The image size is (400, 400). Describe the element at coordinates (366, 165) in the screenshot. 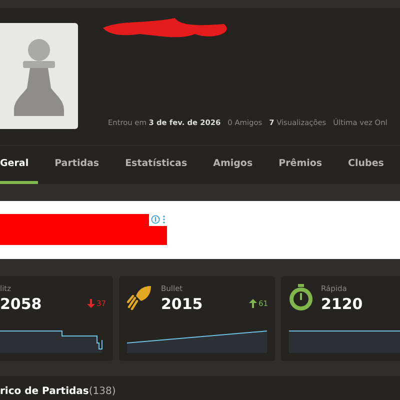

I see `profile-tab: Clubes` at that location.